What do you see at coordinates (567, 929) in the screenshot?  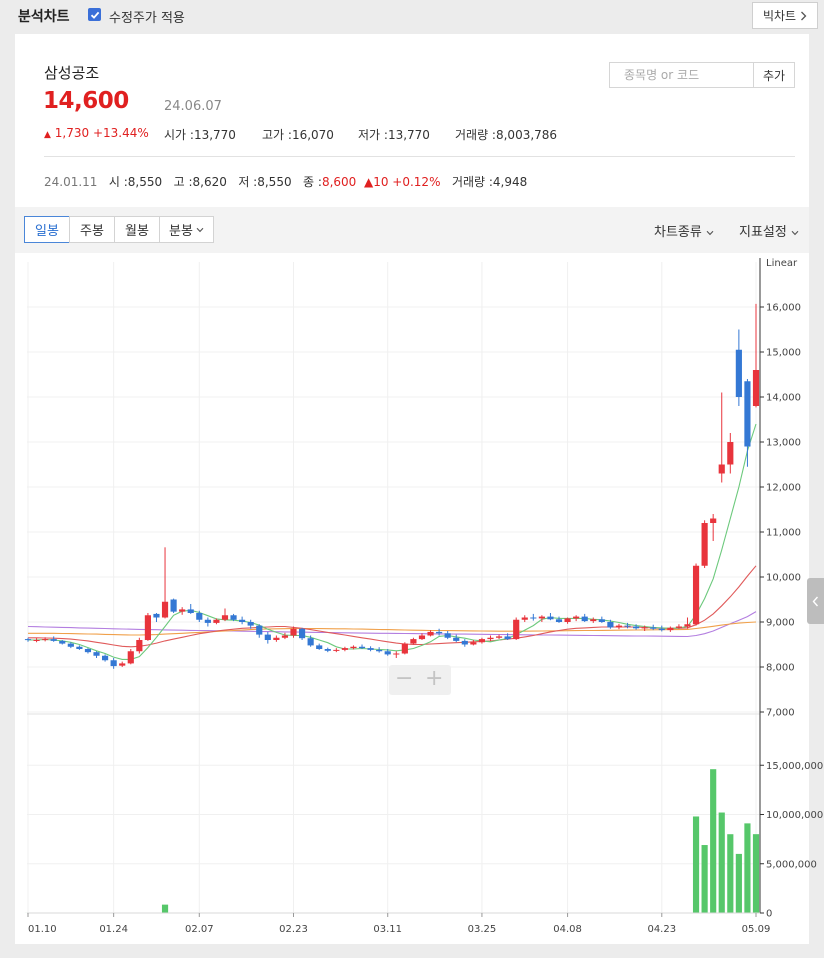 I see `x-tick-label: 04.08` at bounding box center [567, 929].